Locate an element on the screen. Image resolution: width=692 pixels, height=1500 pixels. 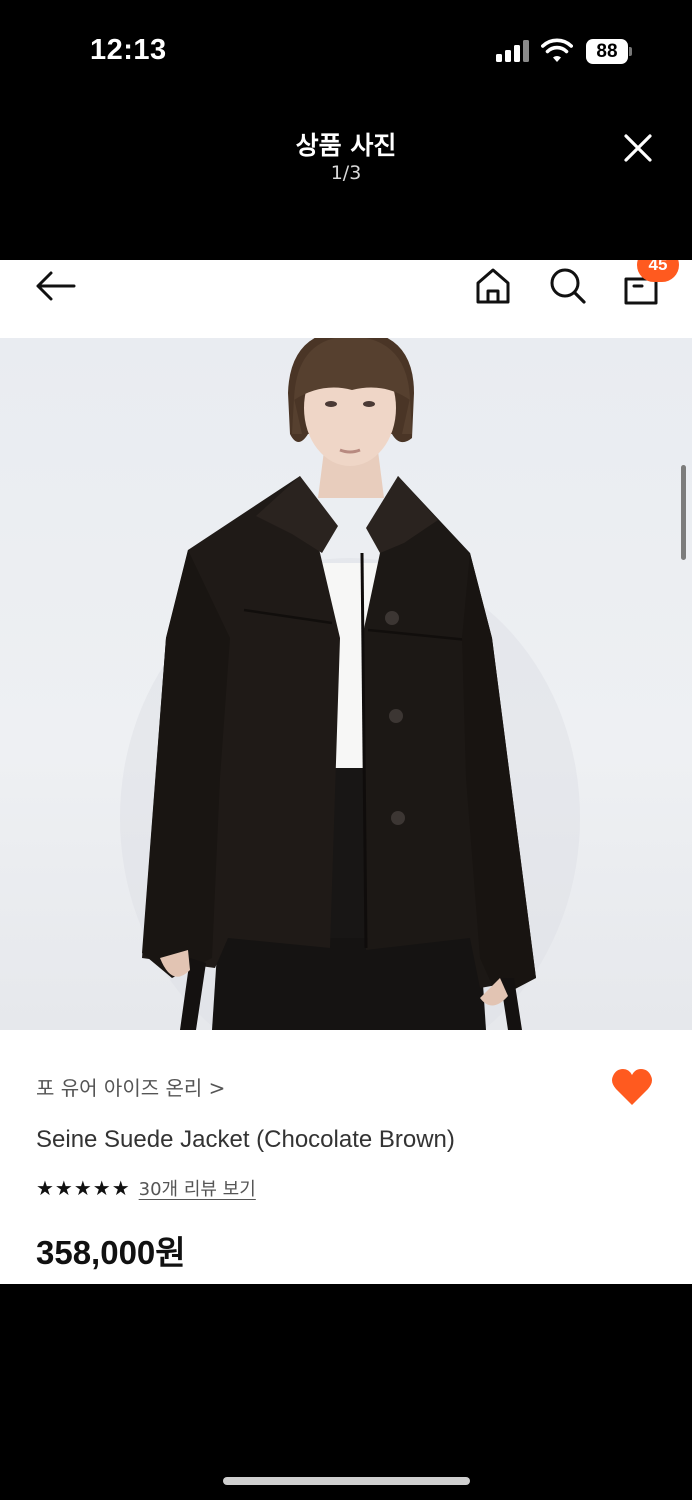
heart-icon is located at coordinates (632, 1087).